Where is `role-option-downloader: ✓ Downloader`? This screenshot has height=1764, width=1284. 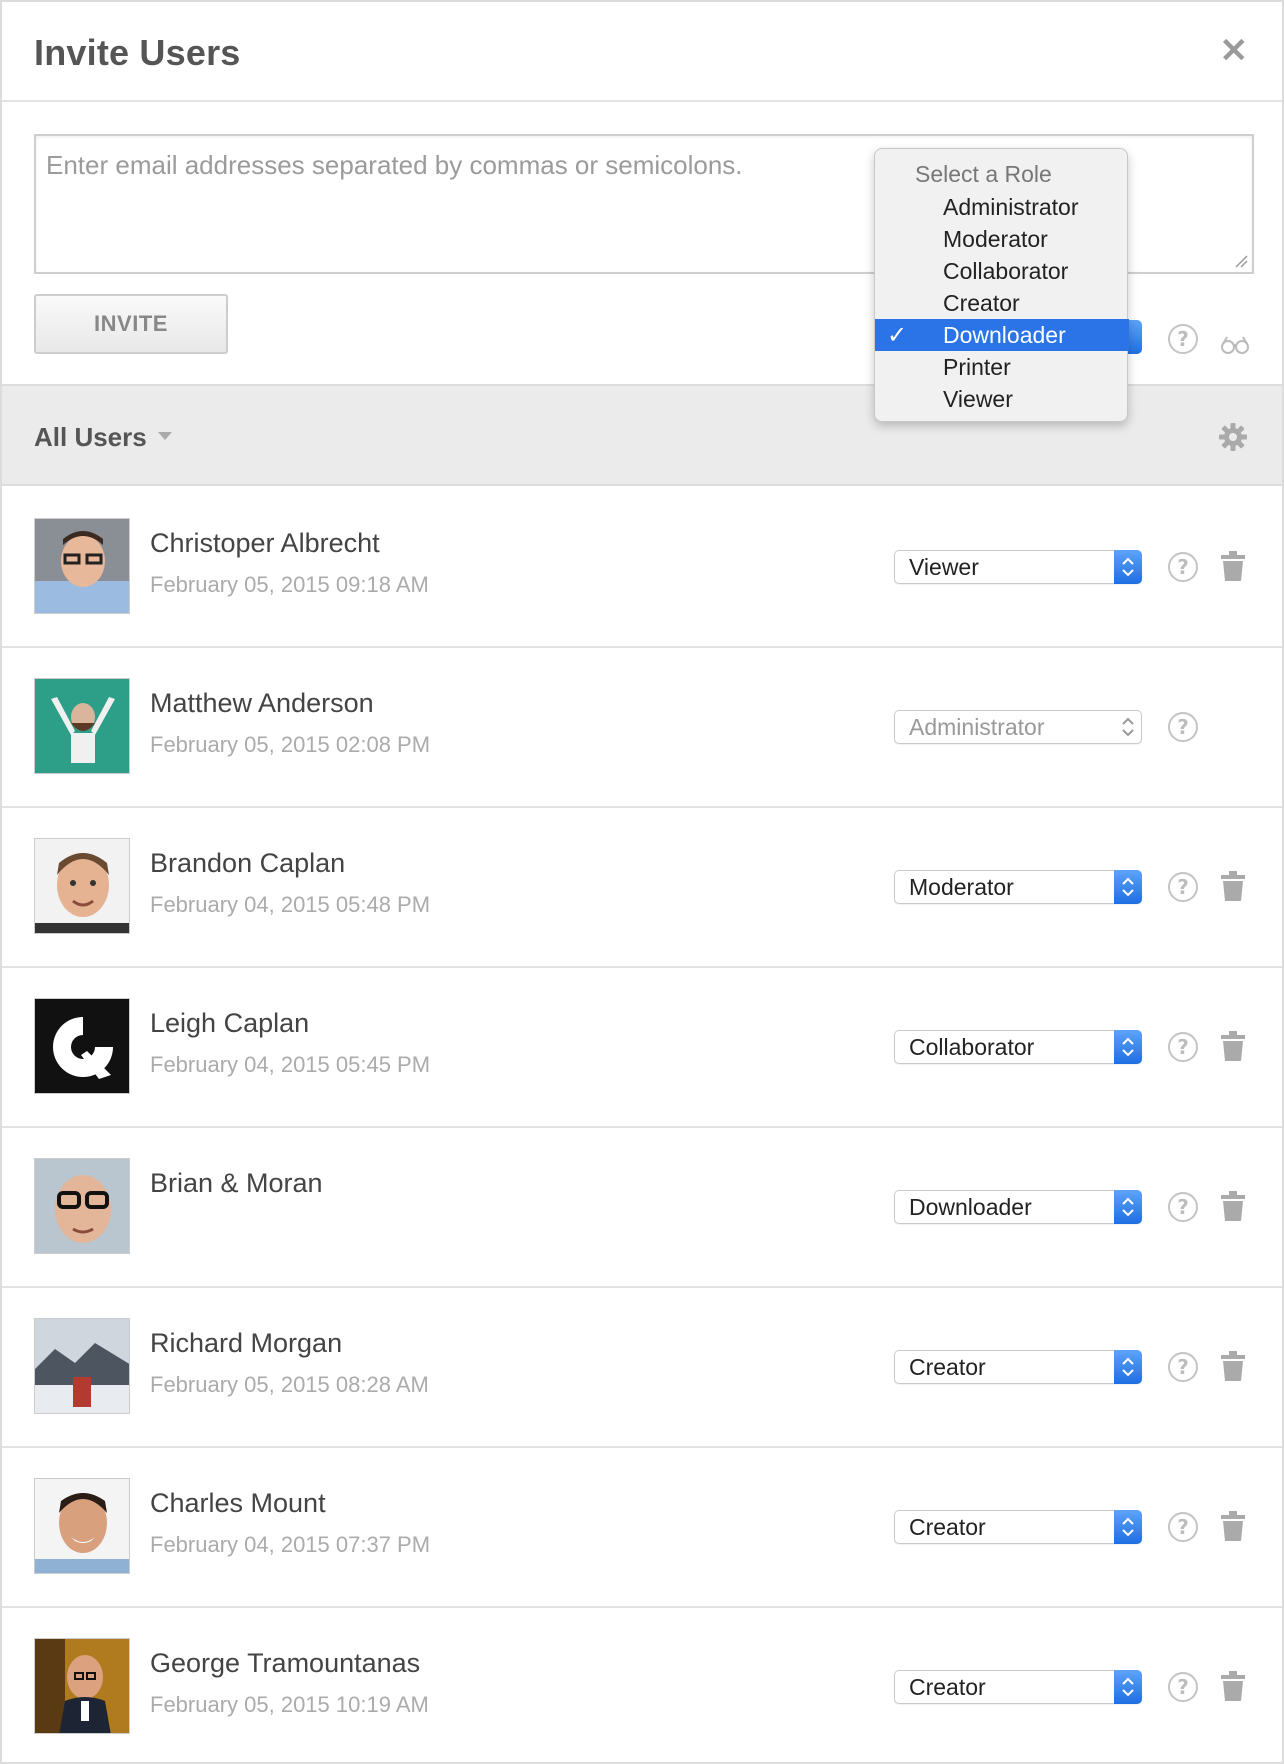
role-option-downloader: ✓ Downloader is located at coordinates (1002, 335).